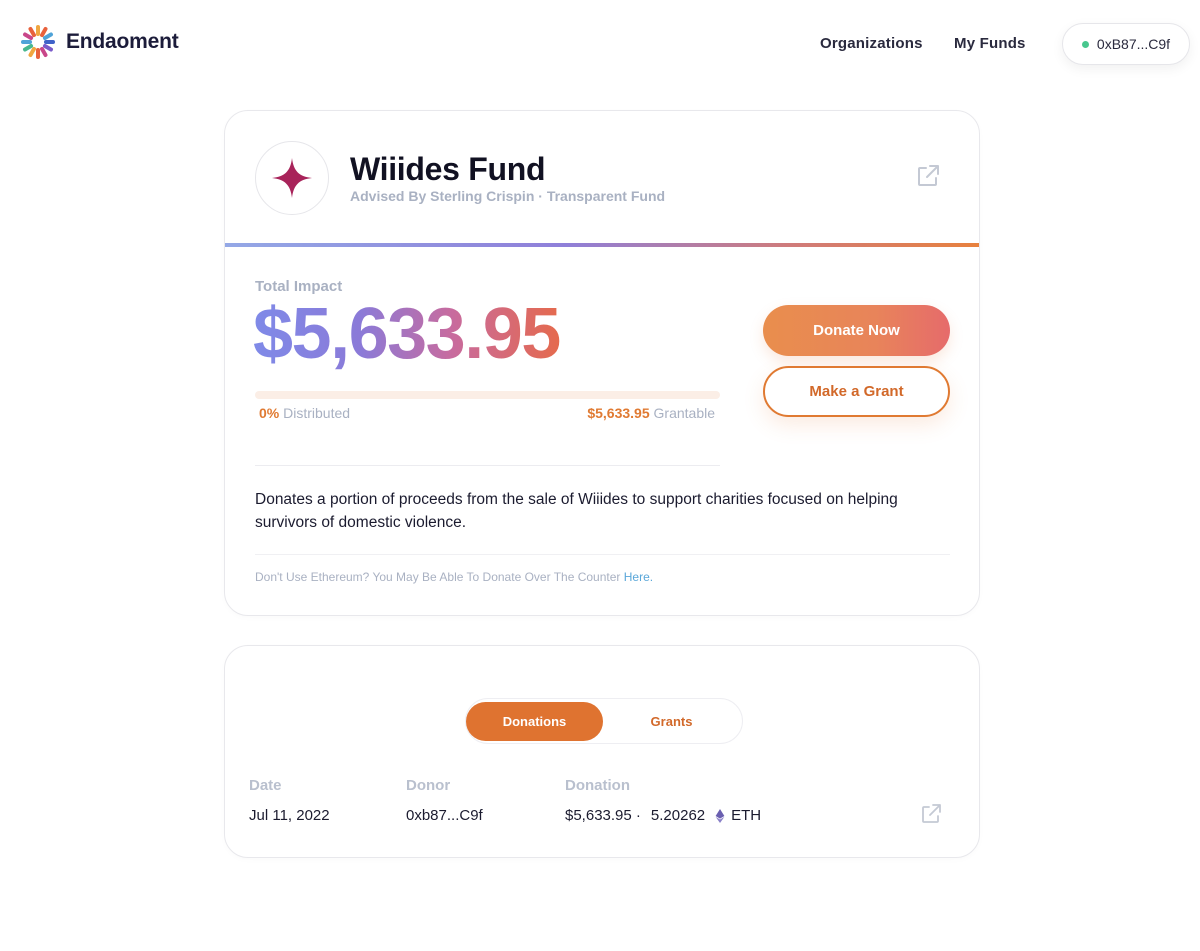 The image size is (1200, 951). Describe the element at coordinates (638, 577) in the screenshot. I see `otc-here-link: Here.` at that location.